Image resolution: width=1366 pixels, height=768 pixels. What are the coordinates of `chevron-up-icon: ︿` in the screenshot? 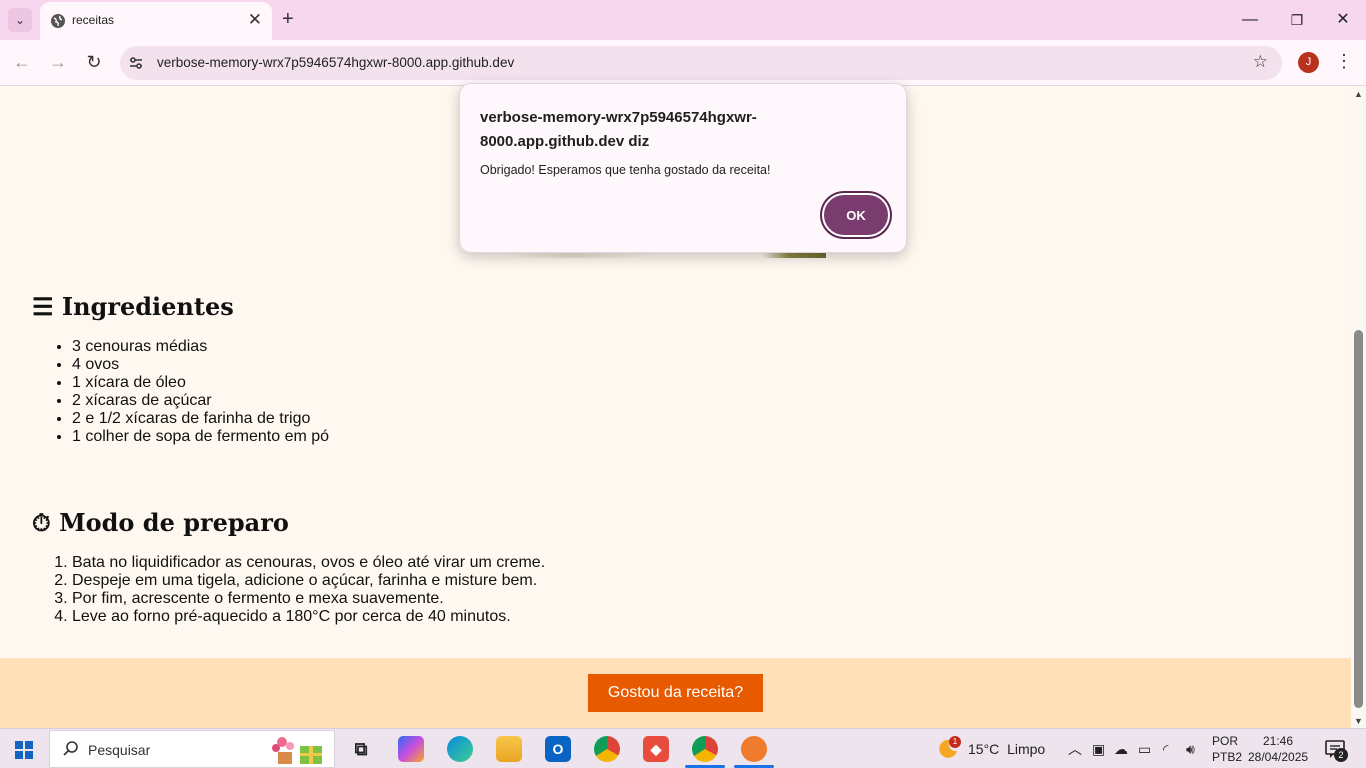 It's located at (1075, 749).